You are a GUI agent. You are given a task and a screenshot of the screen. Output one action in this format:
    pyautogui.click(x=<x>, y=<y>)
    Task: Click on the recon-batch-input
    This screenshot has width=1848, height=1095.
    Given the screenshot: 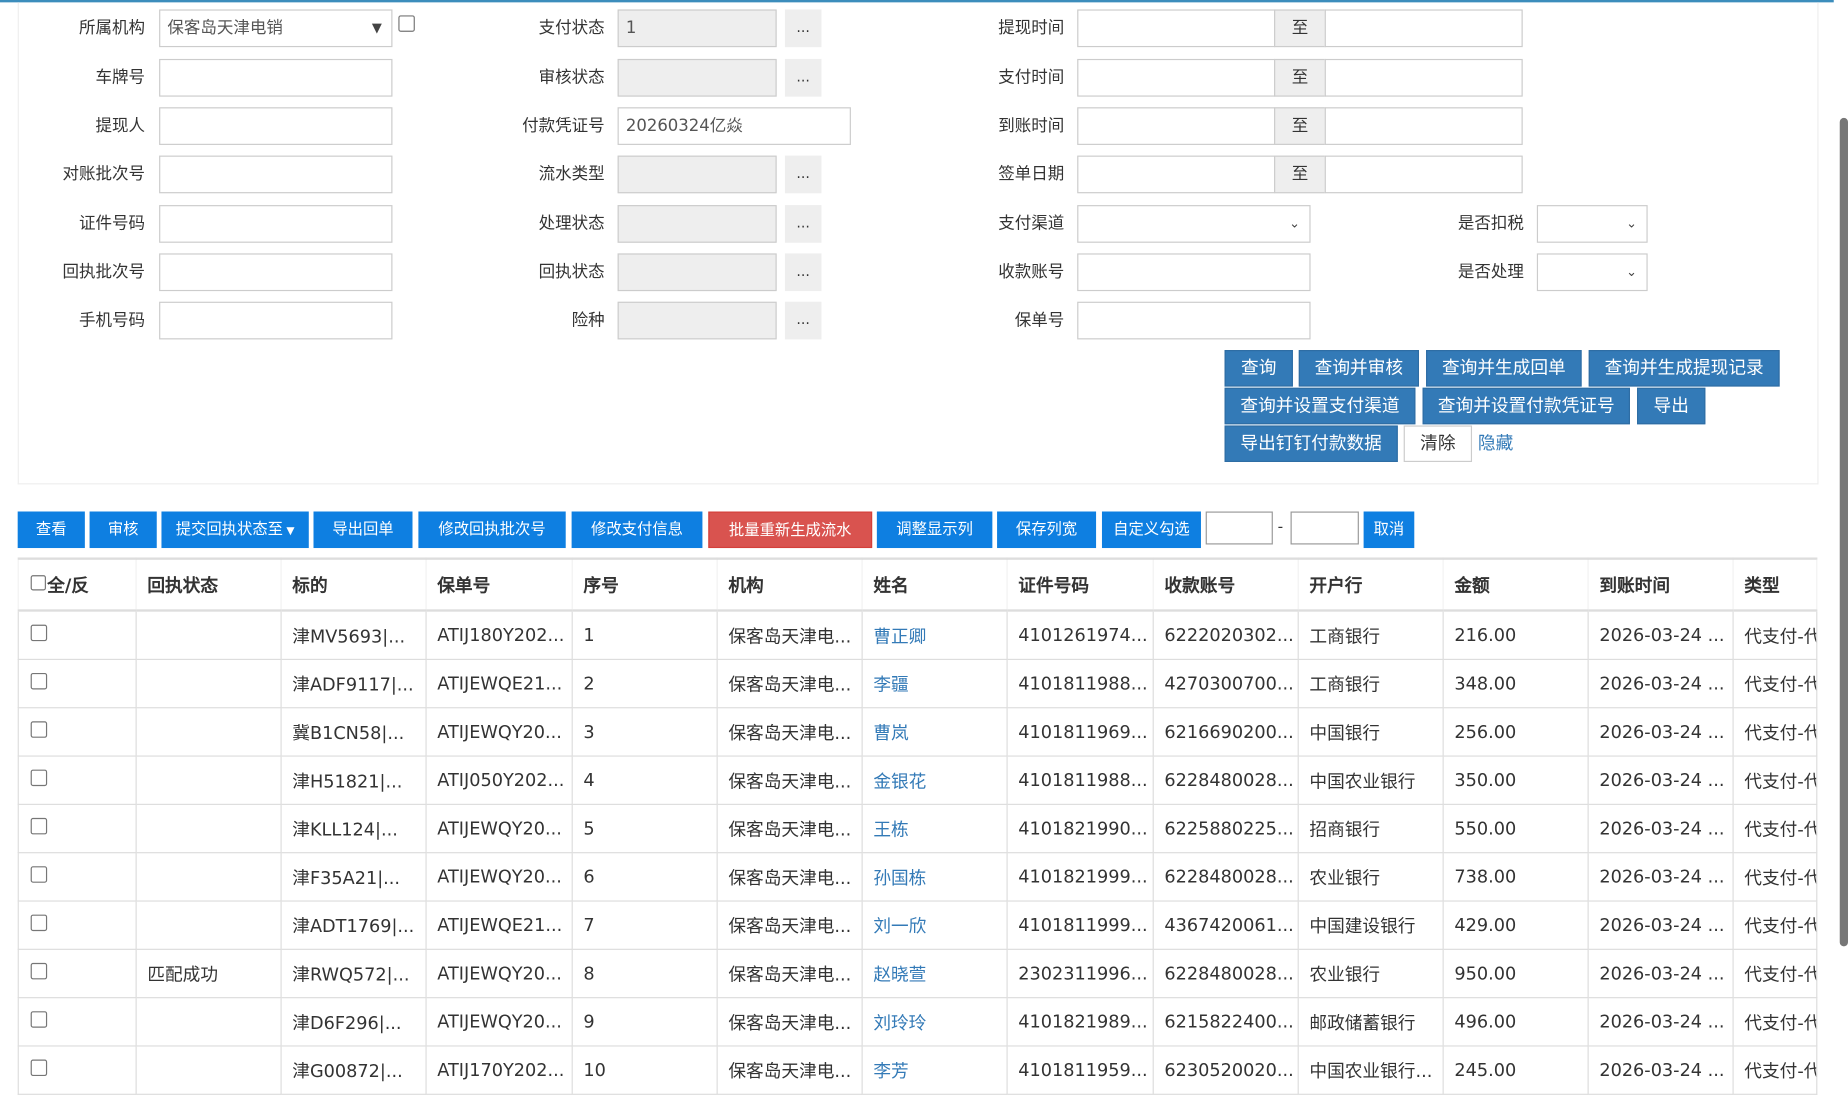 What is the action you would take?
    pyautogui.click(x=276, y=174)
    